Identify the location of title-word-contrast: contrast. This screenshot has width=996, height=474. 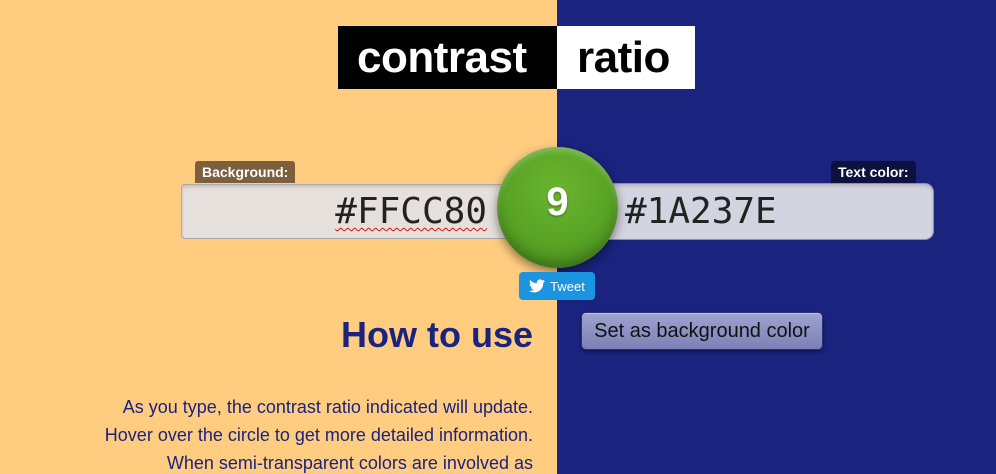
(447, 57).